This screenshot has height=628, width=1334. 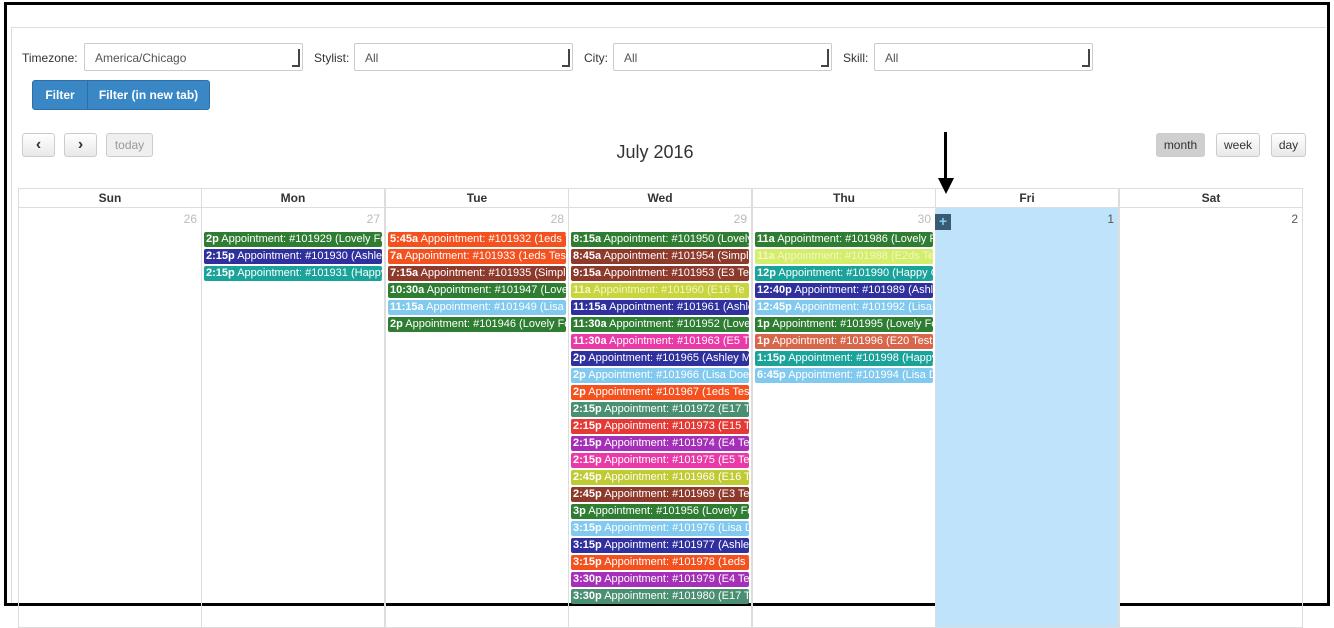 What do you see at coordinates (1180, 145) in the screenshot?
I see `month-view-button: month` at bounding box center [1180, 145].